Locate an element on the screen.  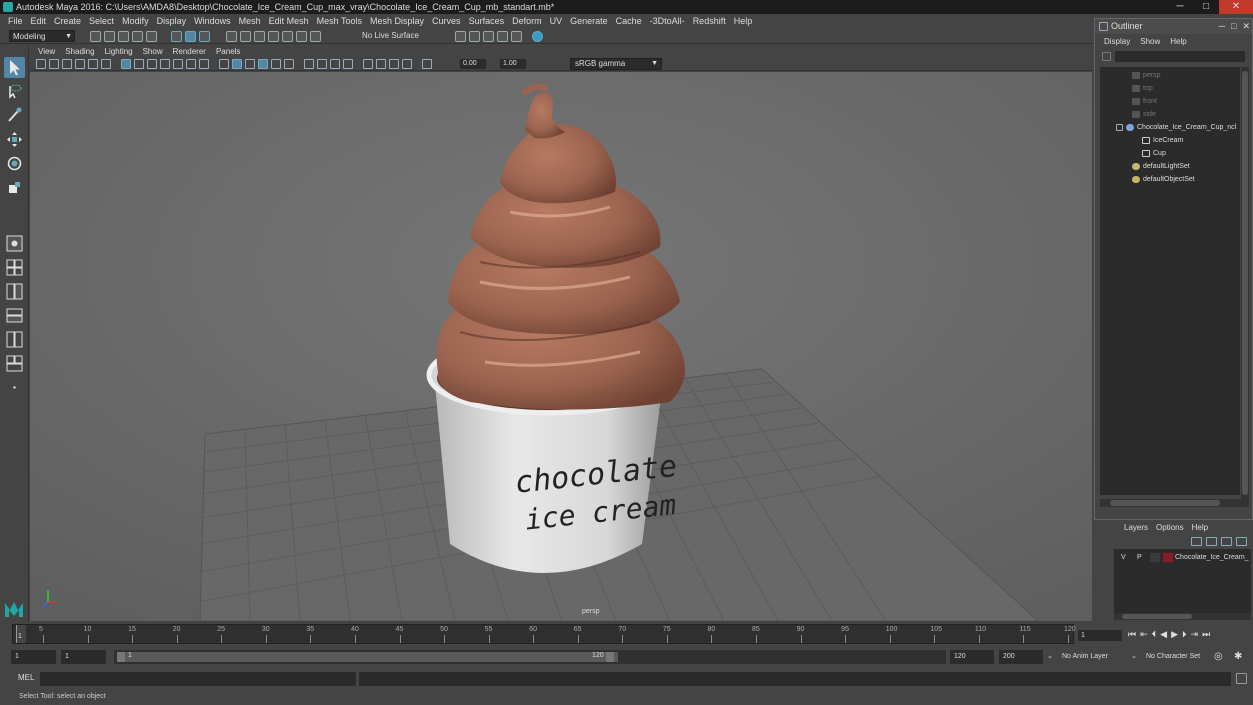
outliner-item-default-object-set: defaultObjectSet is located at coordinates (1163, 179).